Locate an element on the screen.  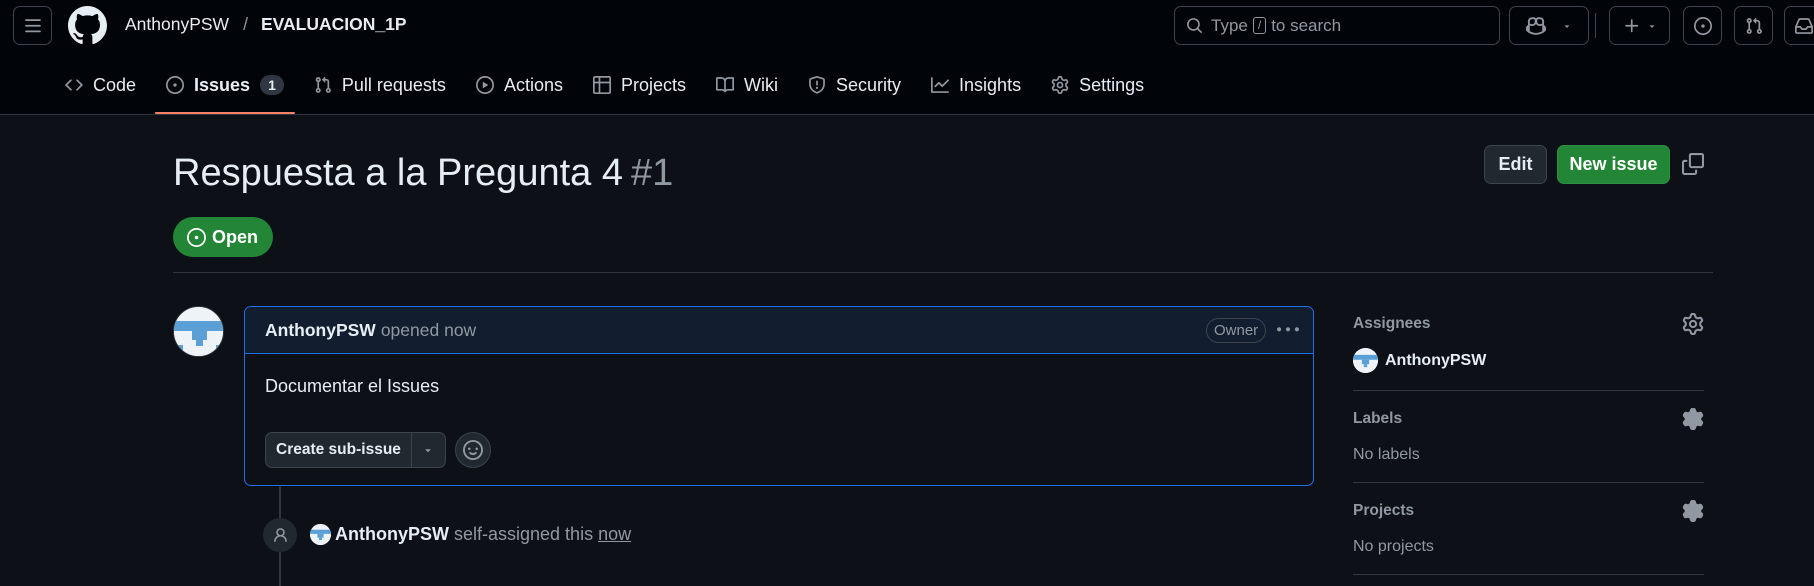
comment-author: AnthonyPSW is located at coordinates (320, 330).